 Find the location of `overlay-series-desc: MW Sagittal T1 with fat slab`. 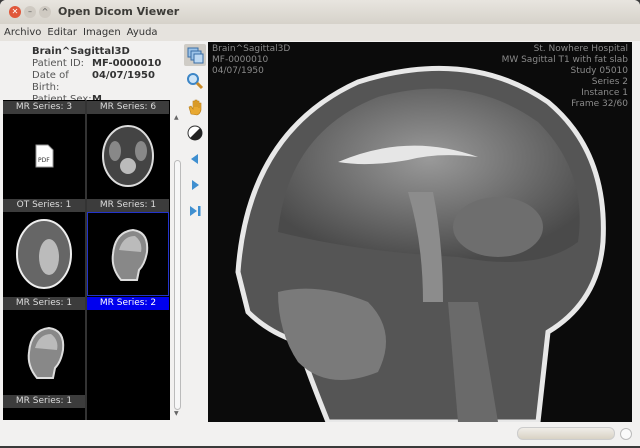

overlay-series-desc: MW Sagittal T1 with fat slab is located at coordinates (564, 60).